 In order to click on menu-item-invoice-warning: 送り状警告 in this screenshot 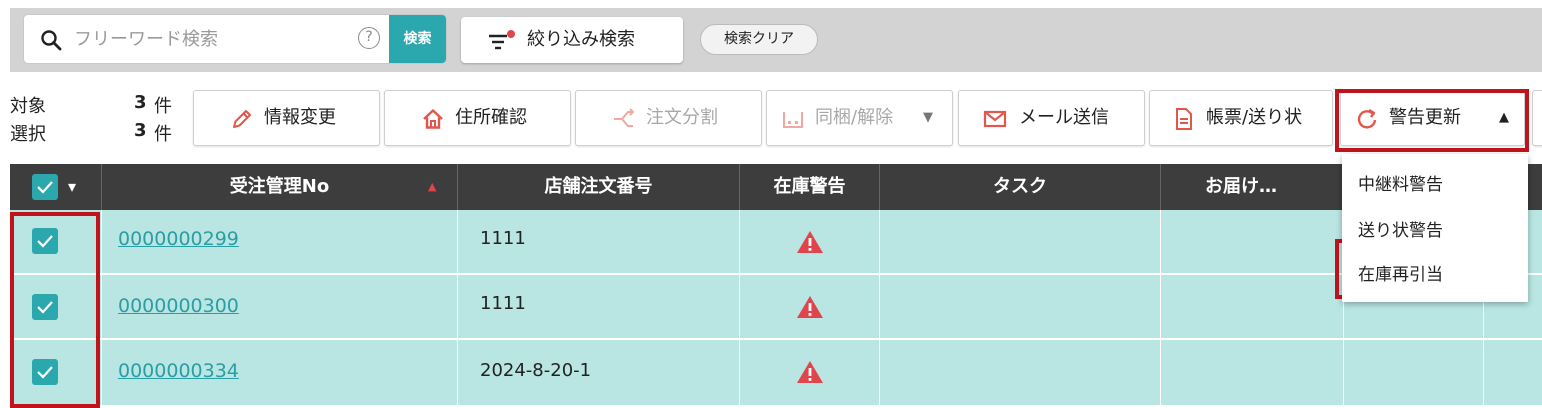, I will do `click(1400, 228)`.